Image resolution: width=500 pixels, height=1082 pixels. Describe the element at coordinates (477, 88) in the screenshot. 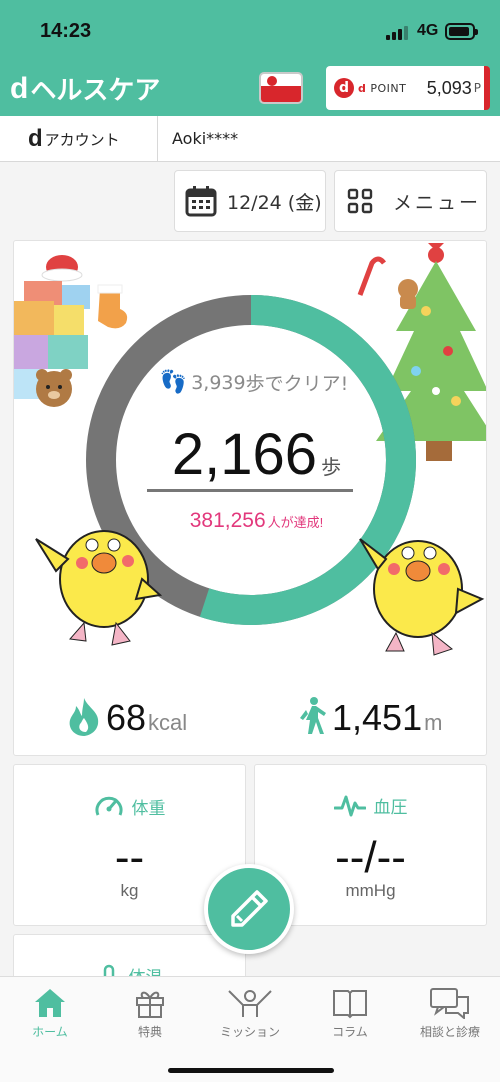

I see `dpoint-unit: P` at that location.